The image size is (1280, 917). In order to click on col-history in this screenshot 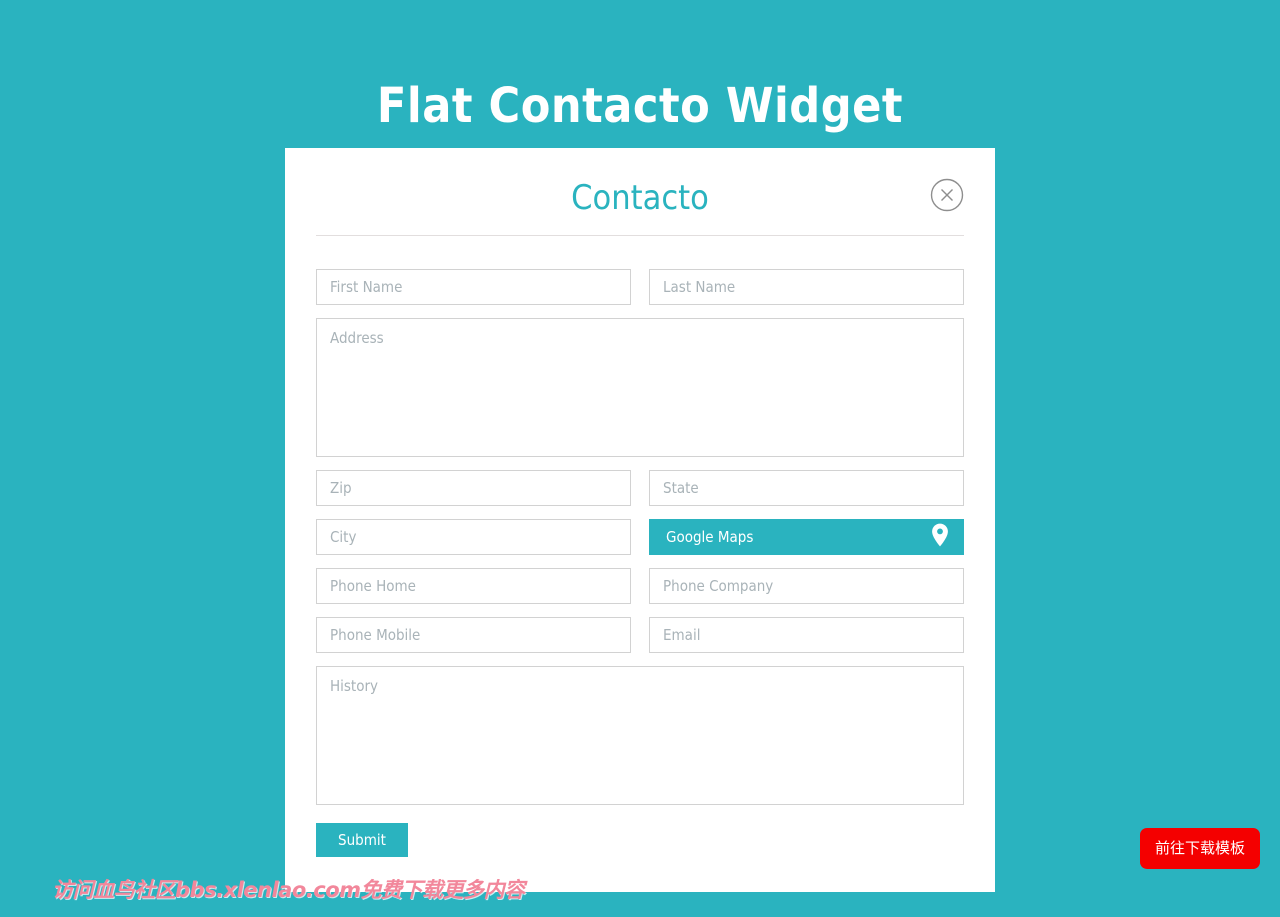, I will do `click(640, 735)`.